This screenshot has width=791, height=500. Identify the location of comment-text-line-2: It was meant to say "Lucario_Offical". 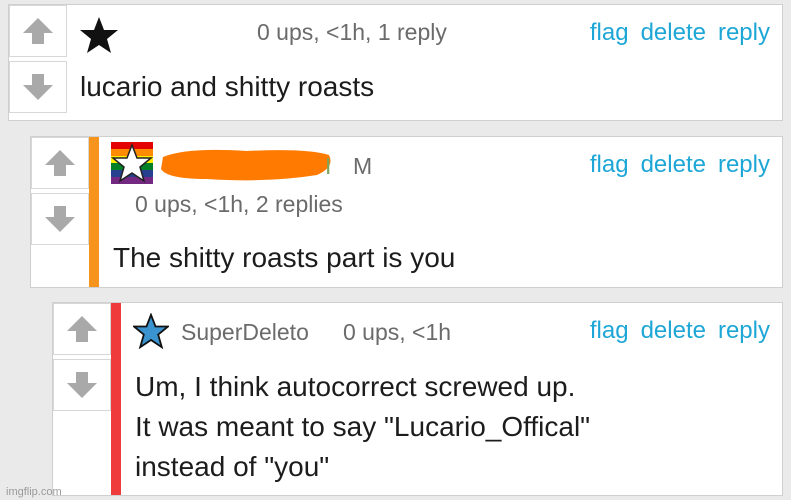
(363, 426).